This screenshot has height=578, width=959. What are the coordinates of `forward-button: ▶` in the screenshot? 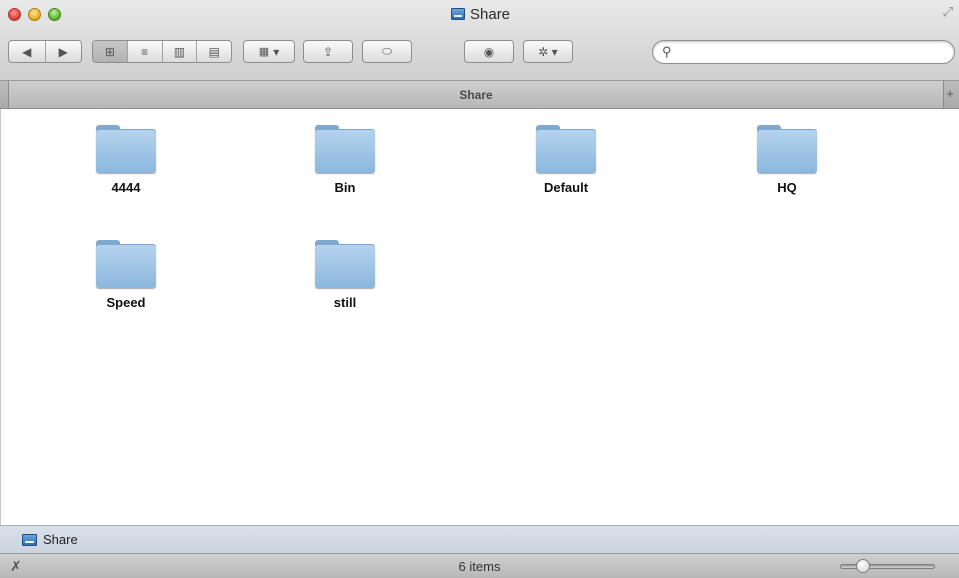 It's located at (63, 51).